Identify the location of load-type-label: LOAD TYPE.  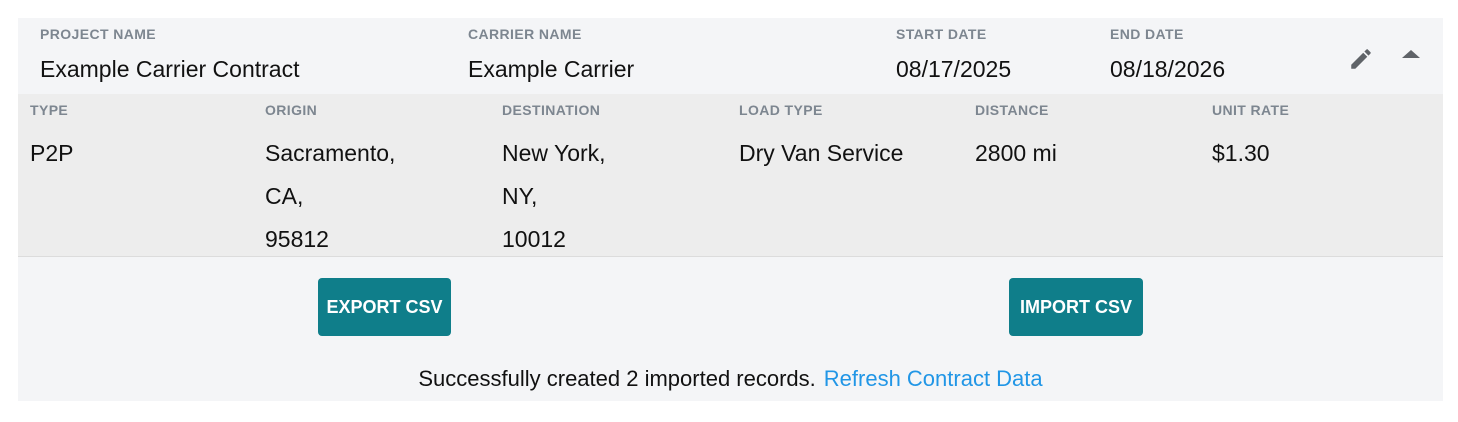
(781, 110).